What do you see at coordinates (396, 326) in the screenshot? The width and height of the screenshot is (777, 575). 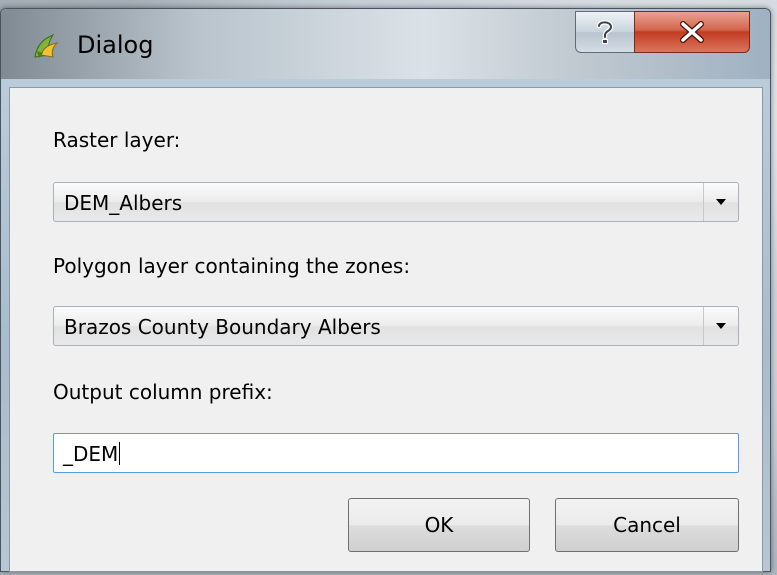 I see `polygon-layer-combobox: Brazos County Boundary Albers` at bounding box center [396, 326].